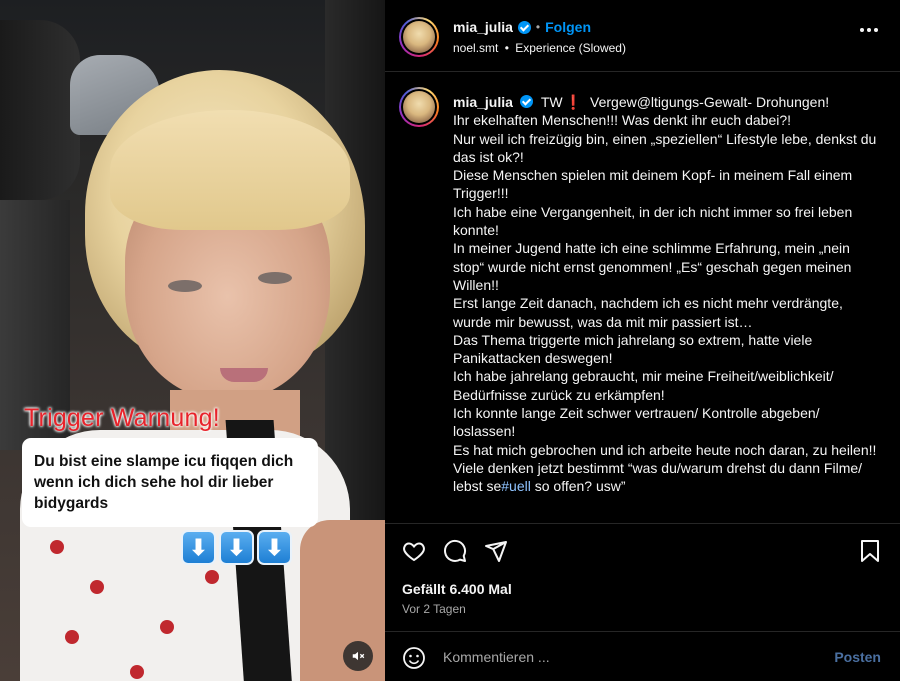 The width and height of the screenshot is (900, 681). Describe the element at coordinates (230, 170) in the screenshot. I see `bangs` at that location.